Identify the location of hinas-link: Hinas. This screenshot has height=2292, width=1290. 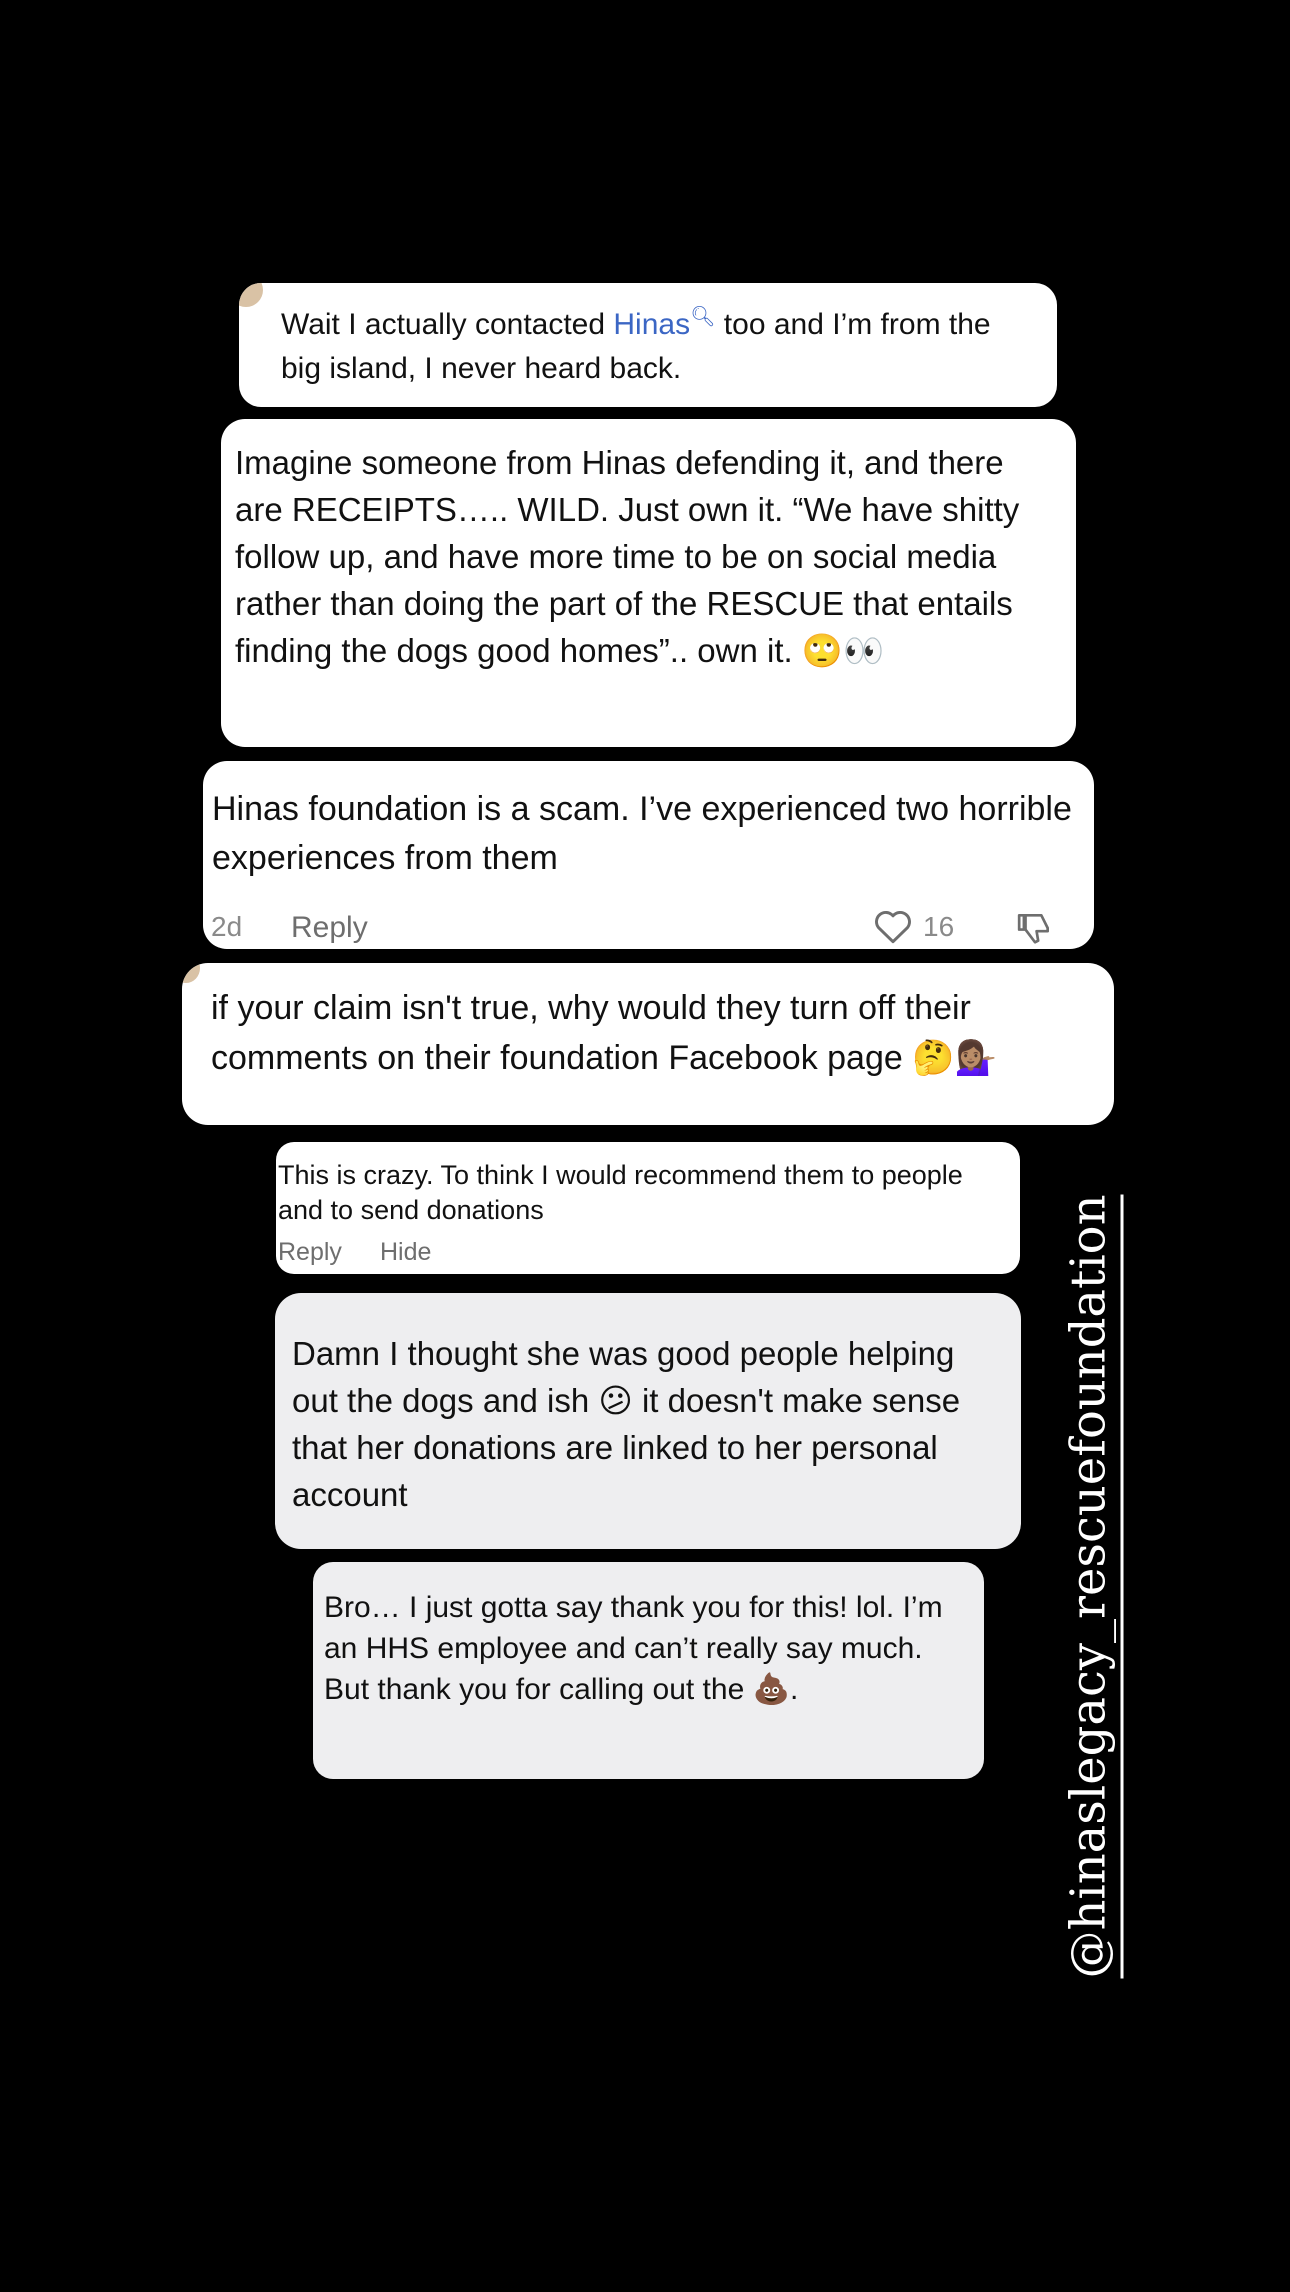
(651, 324).